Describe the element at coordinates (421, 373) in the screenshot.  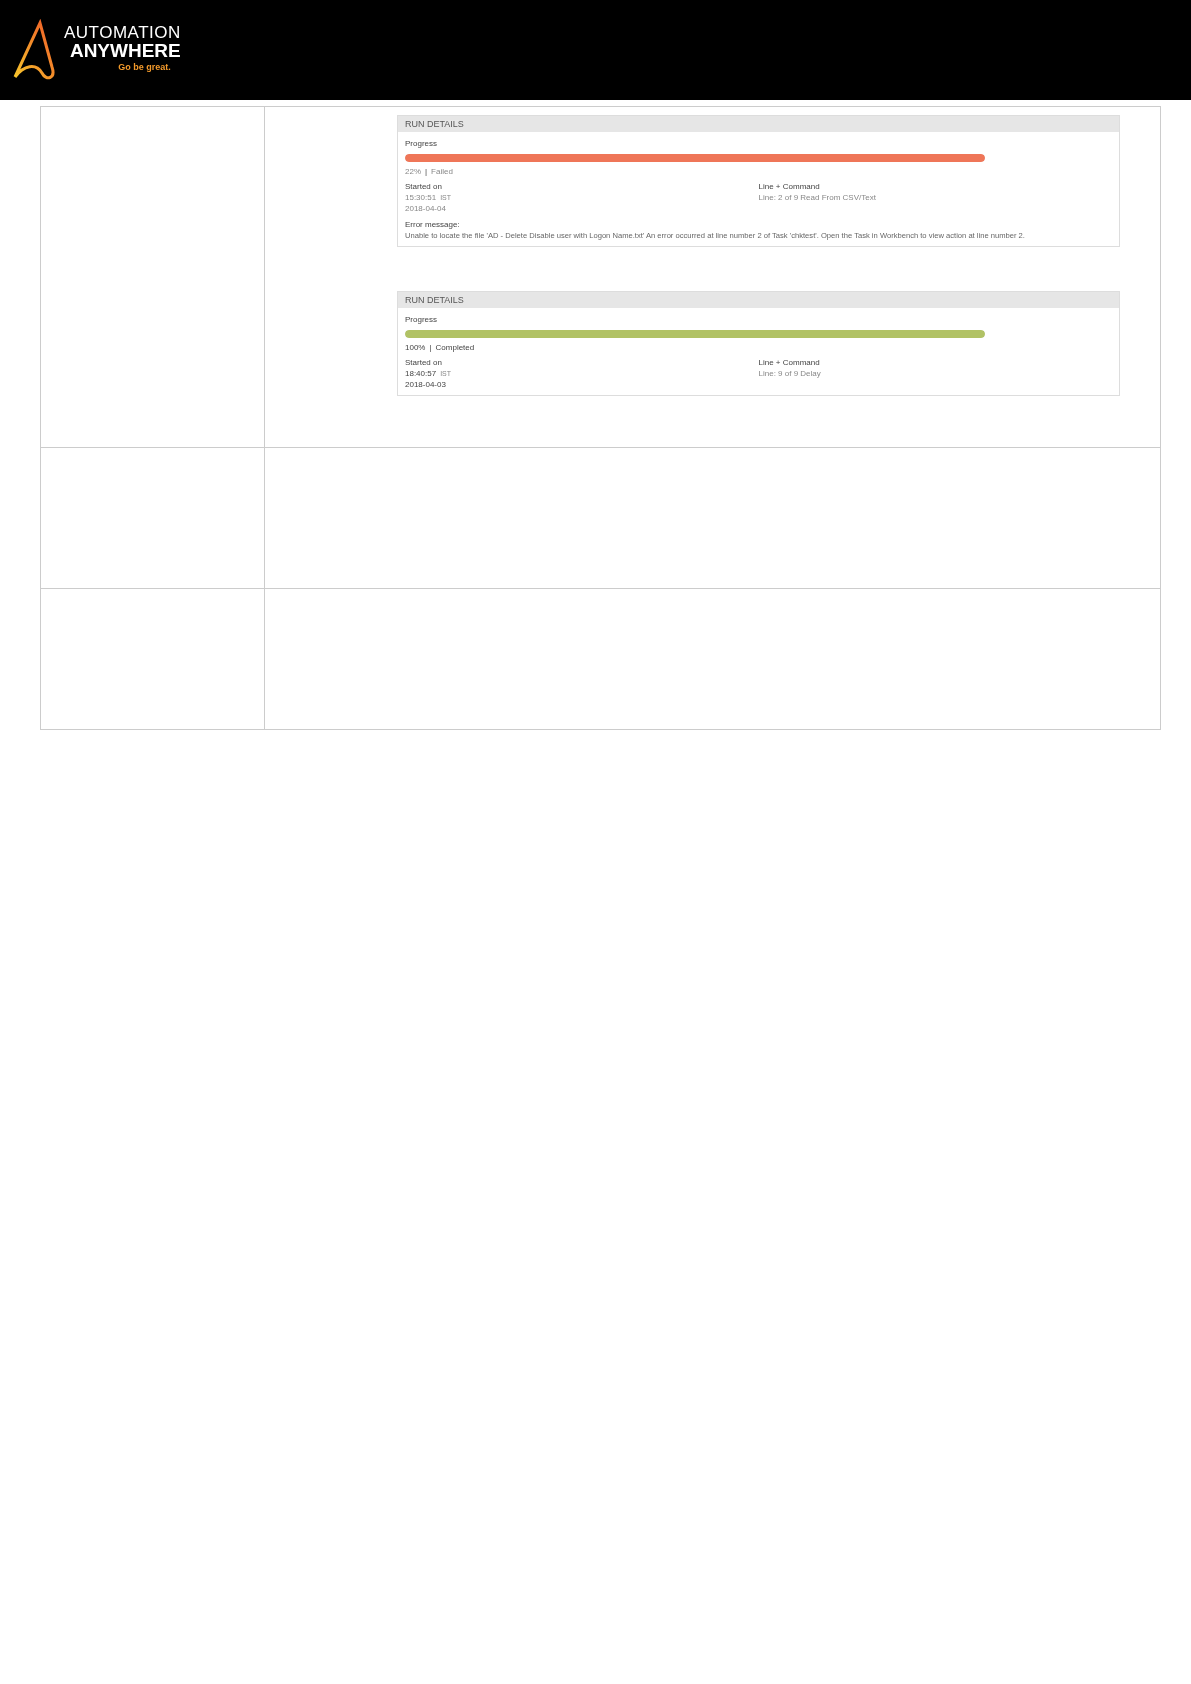
I see `start-time: 18:40:57` at that location.